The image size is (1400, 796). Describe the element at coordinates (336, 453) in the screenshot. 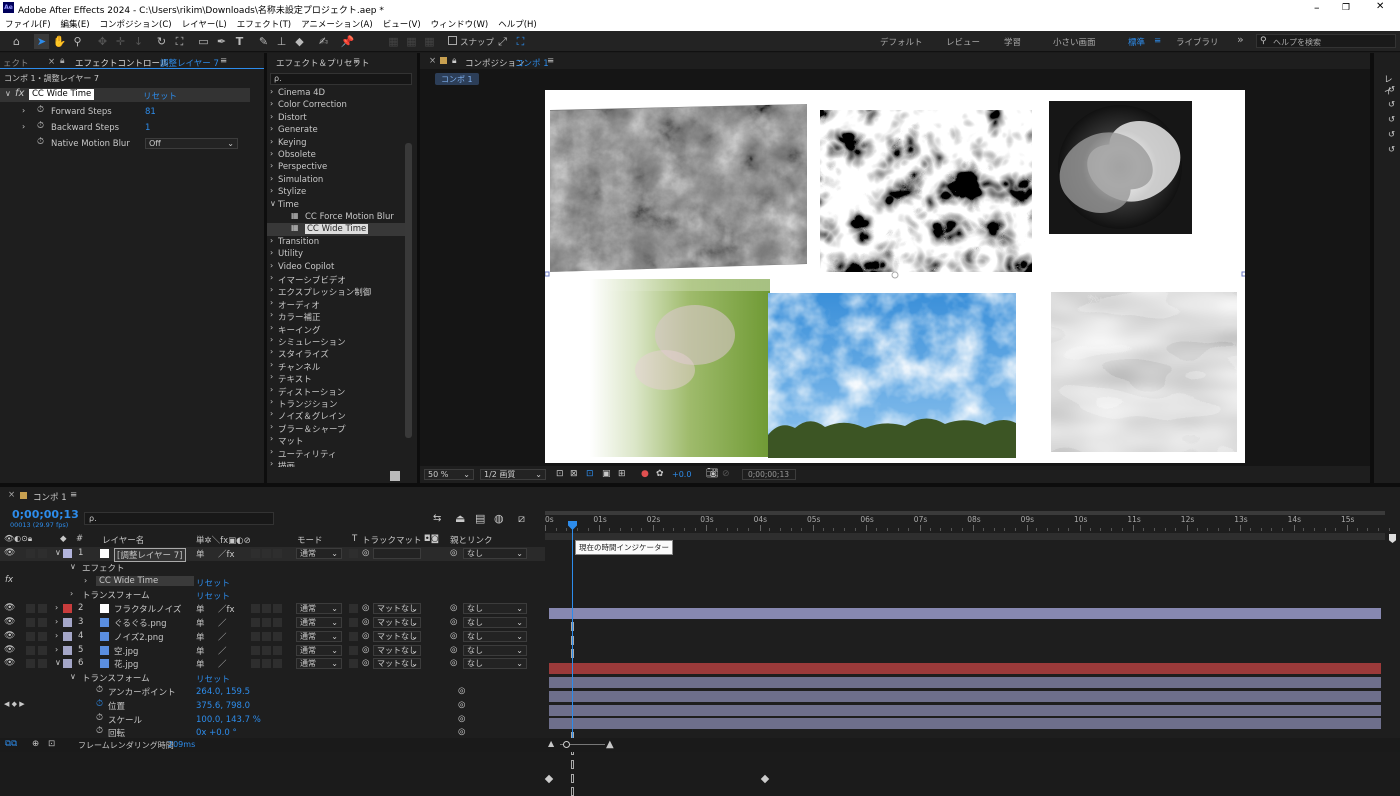

I see `effect-category: › ユーティリティ` at that location.